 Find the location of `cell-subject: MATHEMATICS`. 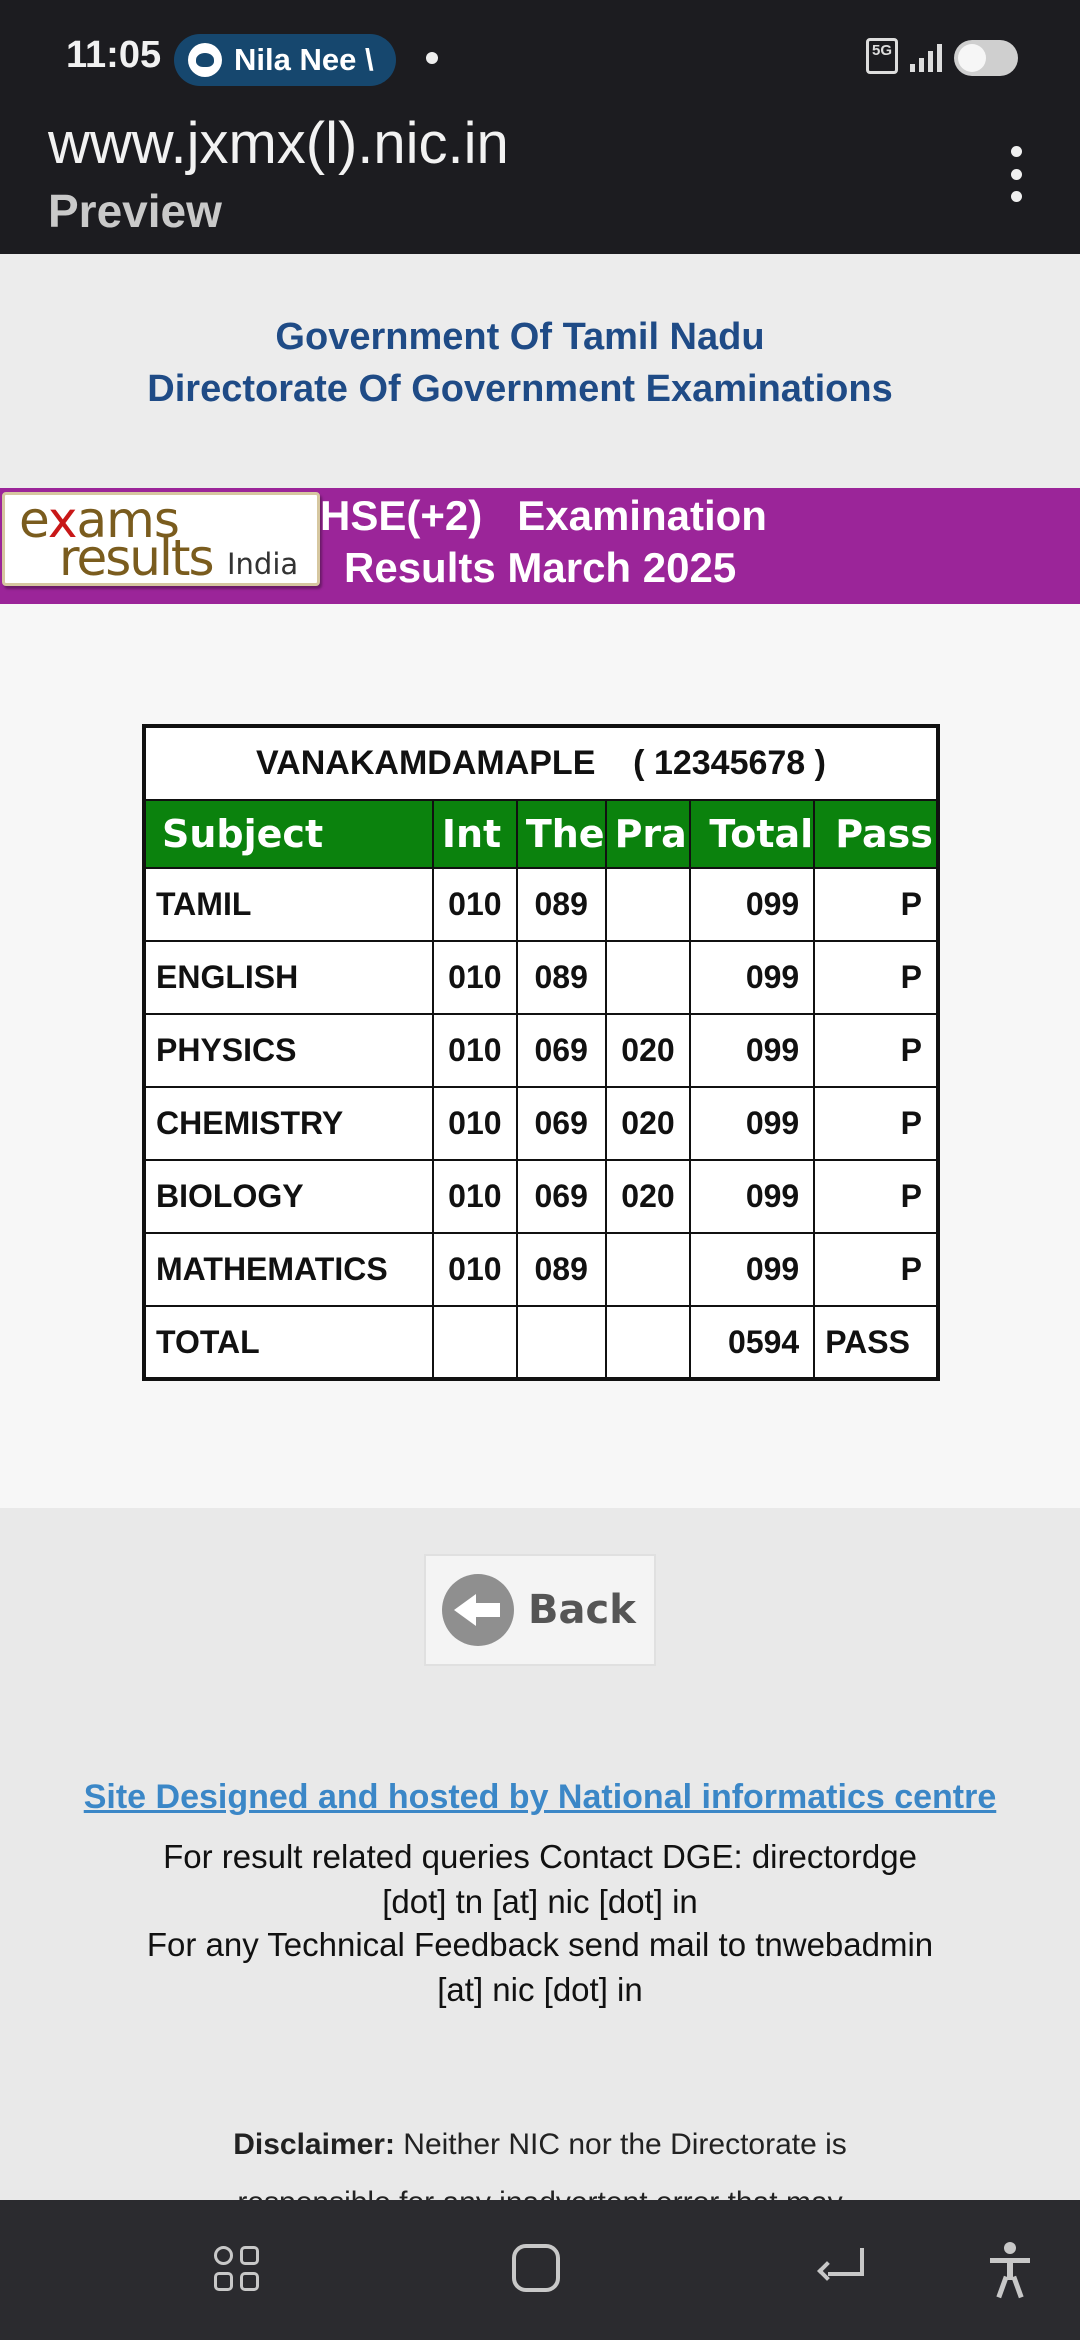

cell-subject: MATHEMATICS is located at coordinates (288, 1269).